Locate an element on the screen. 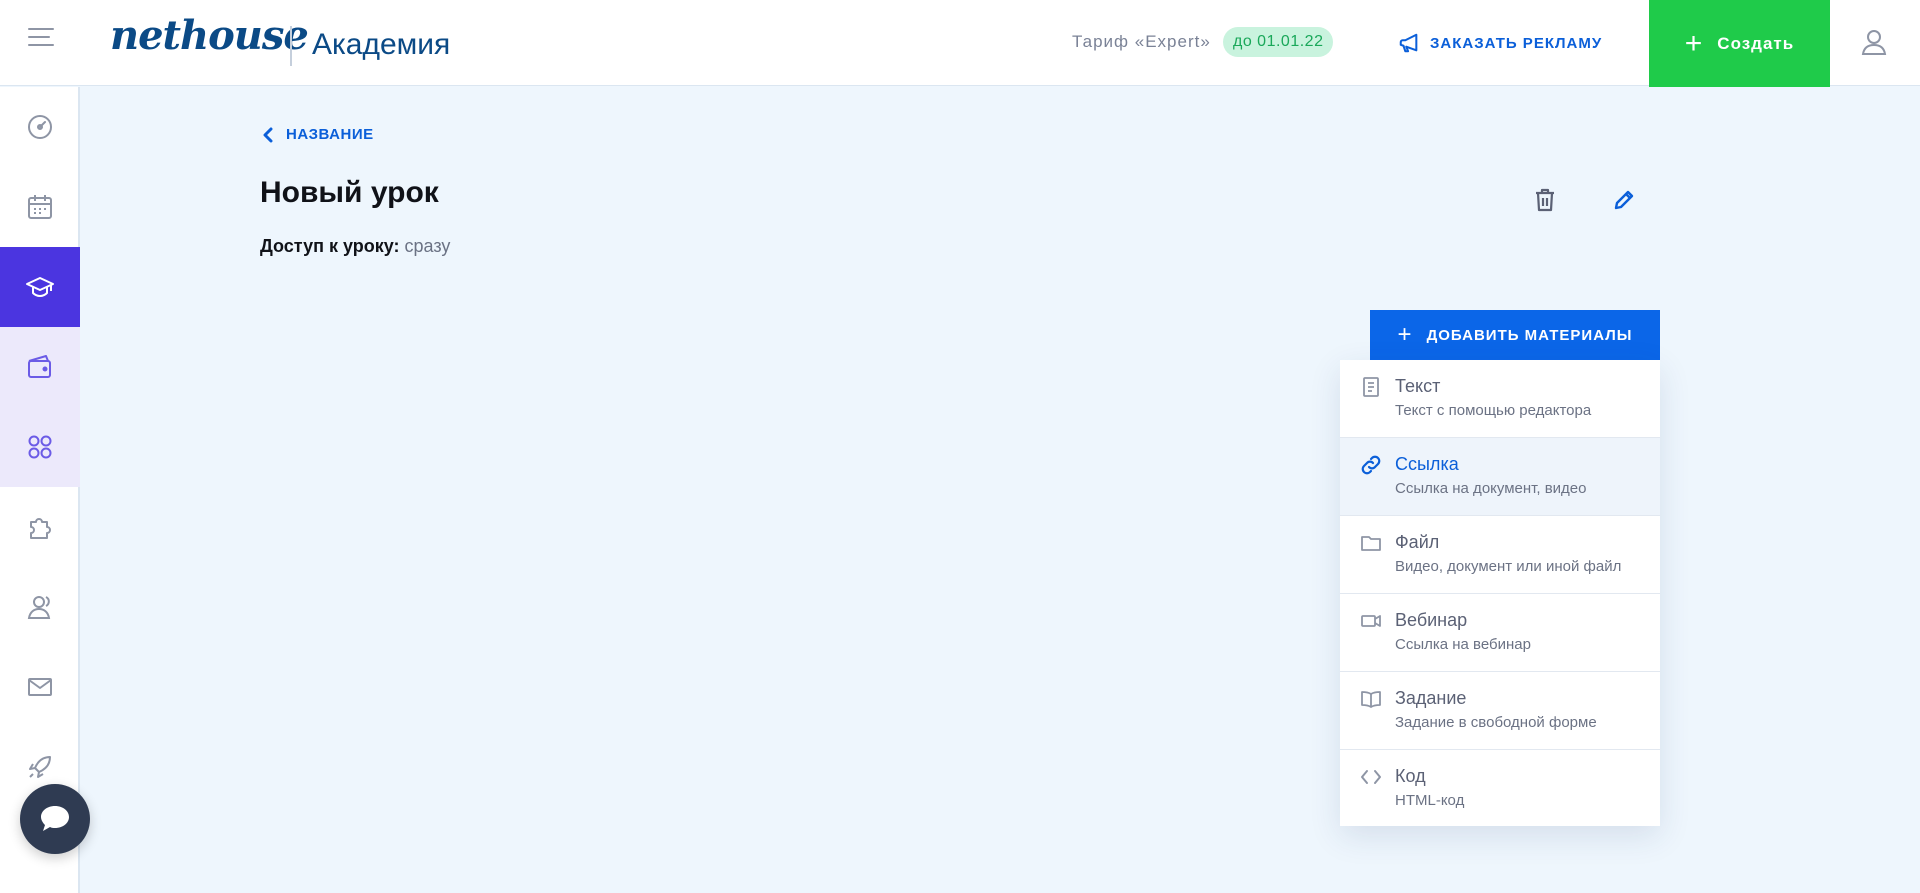  menu-item-subtitle: Ссылка на документ, видео is located at coordinates (1491, 488).